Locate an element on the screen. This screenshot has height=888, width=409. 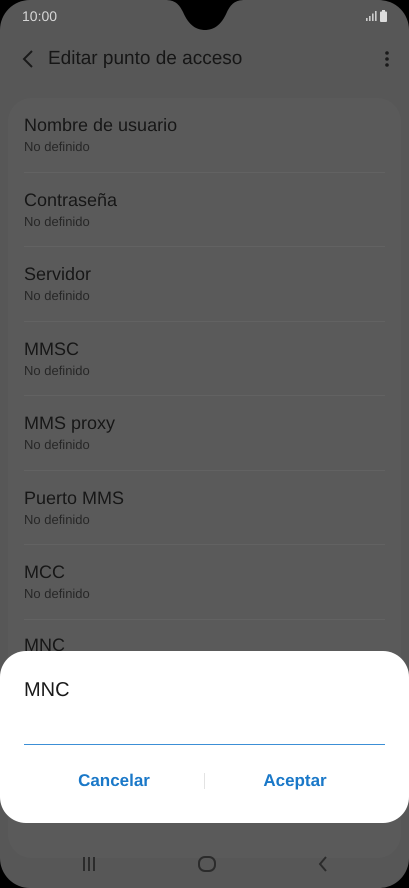
battery-icon is located at coordinates (383, 16).